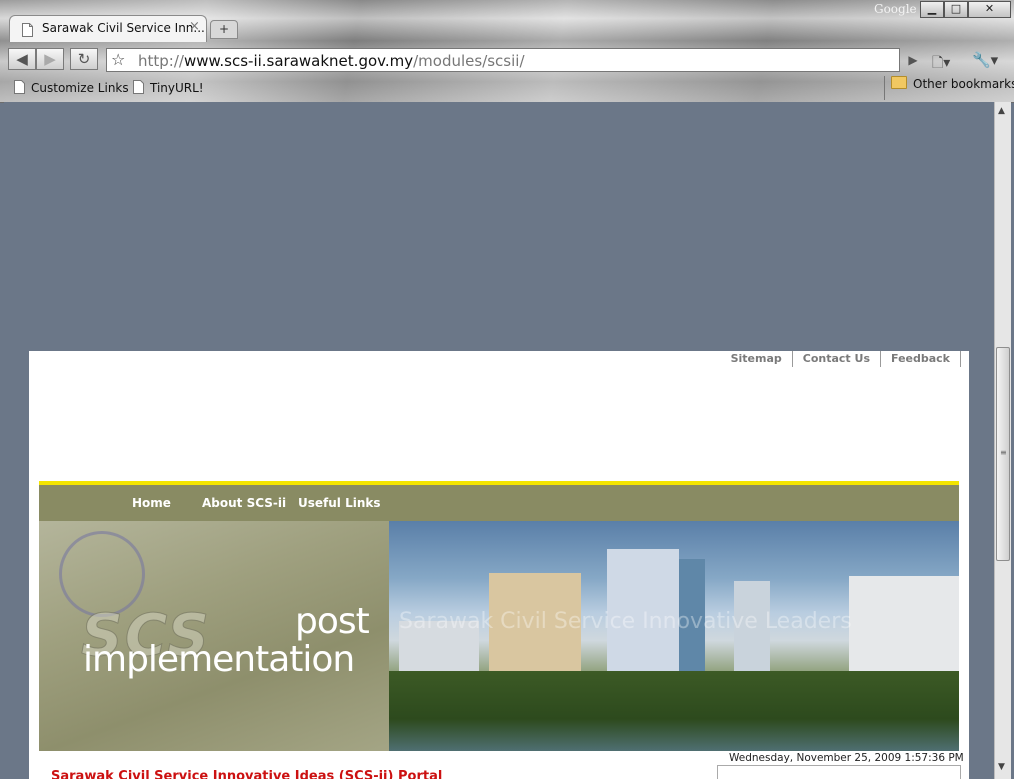 Image resolution: width=1014 pixels, height=779 pixels. Describe the element at coordinates (949, 88) in the screenshot. I see `other-bookmarks: Other bookmarks` at that location.